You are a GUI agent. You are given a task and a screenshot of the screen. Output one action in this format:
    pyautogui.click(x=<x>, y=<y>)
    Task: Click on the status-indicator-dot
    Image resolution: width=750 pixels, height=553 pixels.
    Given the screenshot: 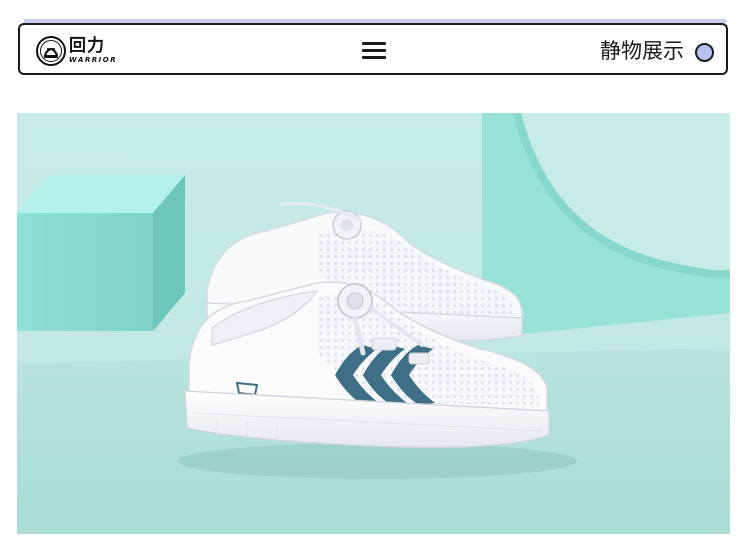 What is the action you would take?
    pyautogui.click(x=704, y=52)
    